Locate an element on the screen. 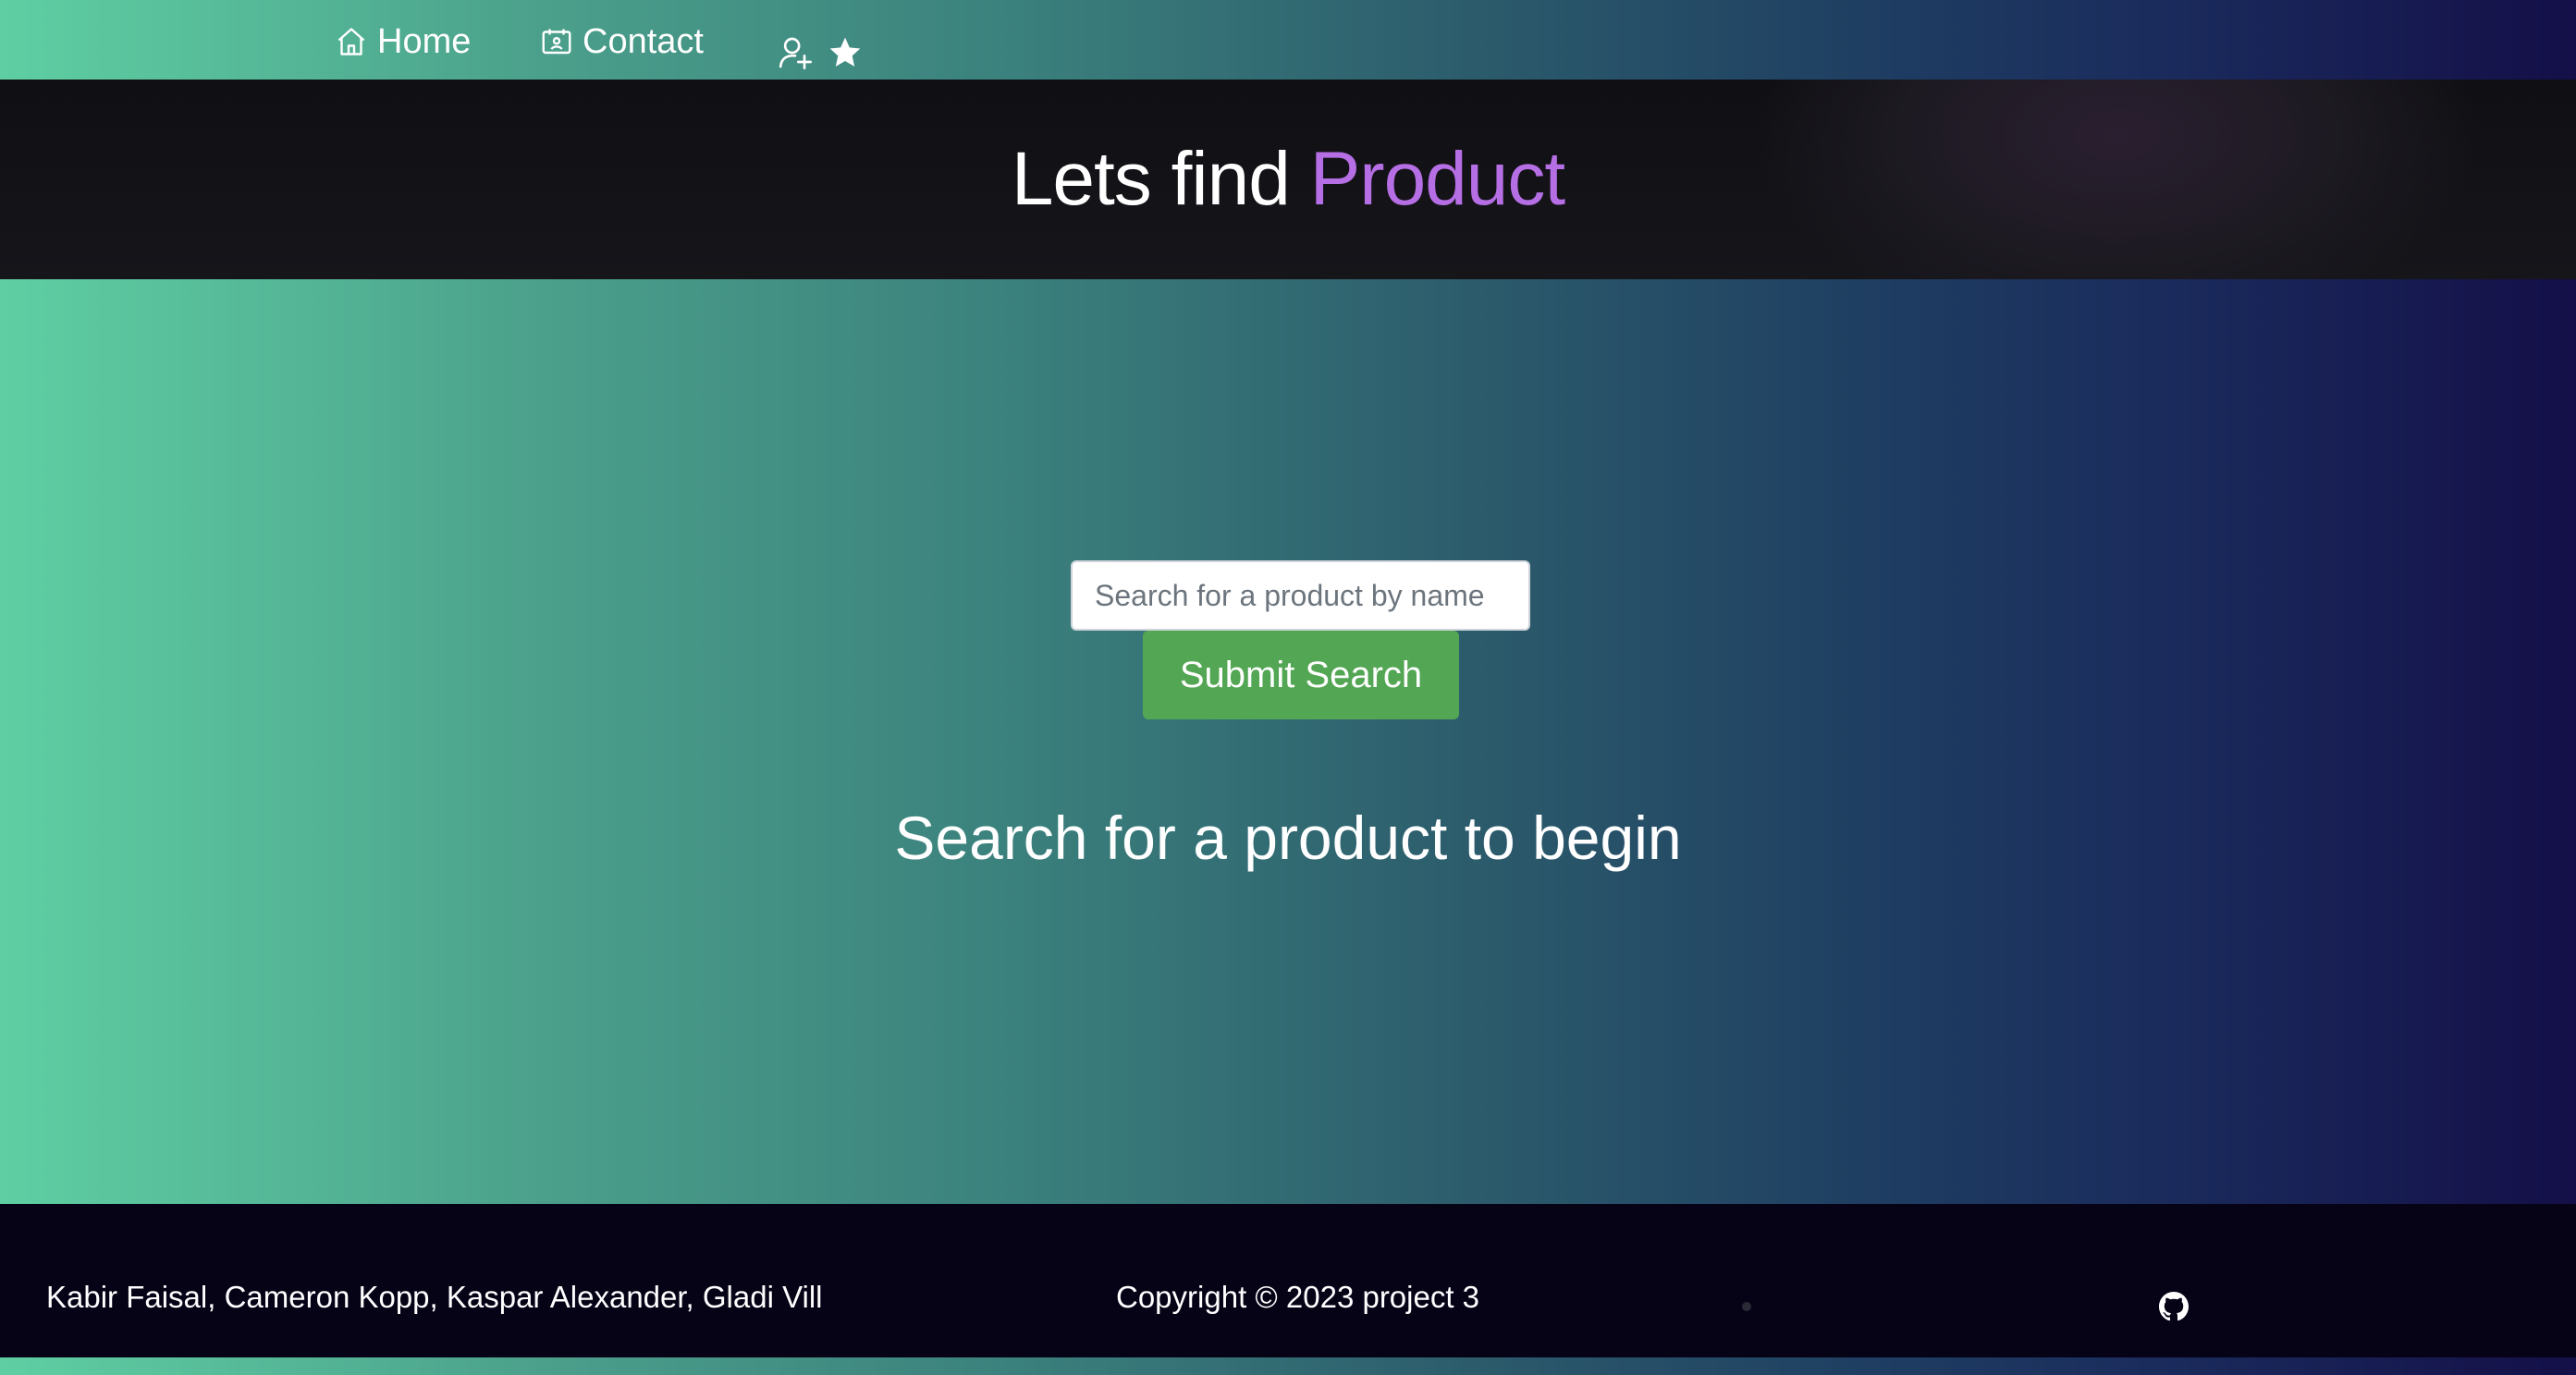 The image size is (2576, 1375). search-input is located at coordinates (1300, 596).